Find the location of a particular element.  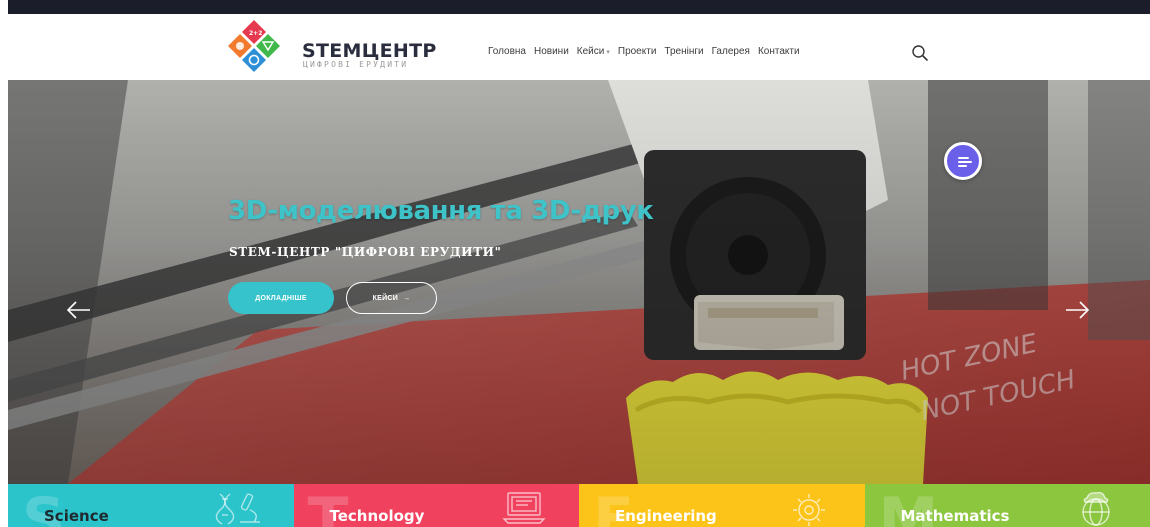

stem-logo-mark-icon: 2+2 is located at coordinates (254, 46).